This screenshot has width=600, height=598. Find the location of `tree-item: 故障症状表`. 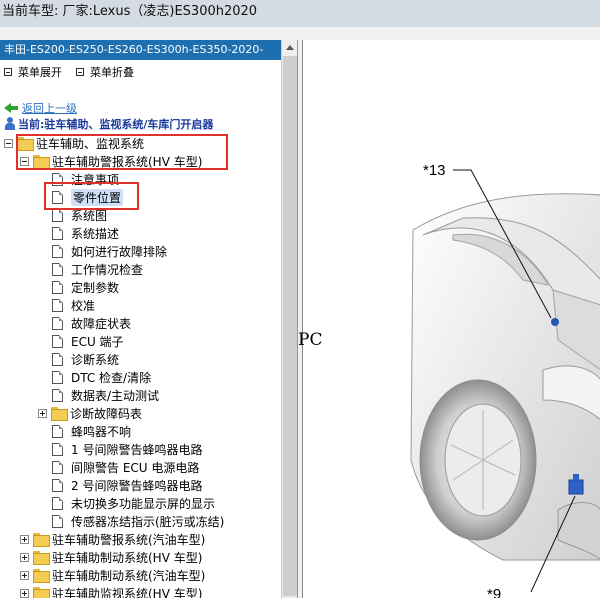

tree-item: 故障症状表 is located at coordinates (91, 323).